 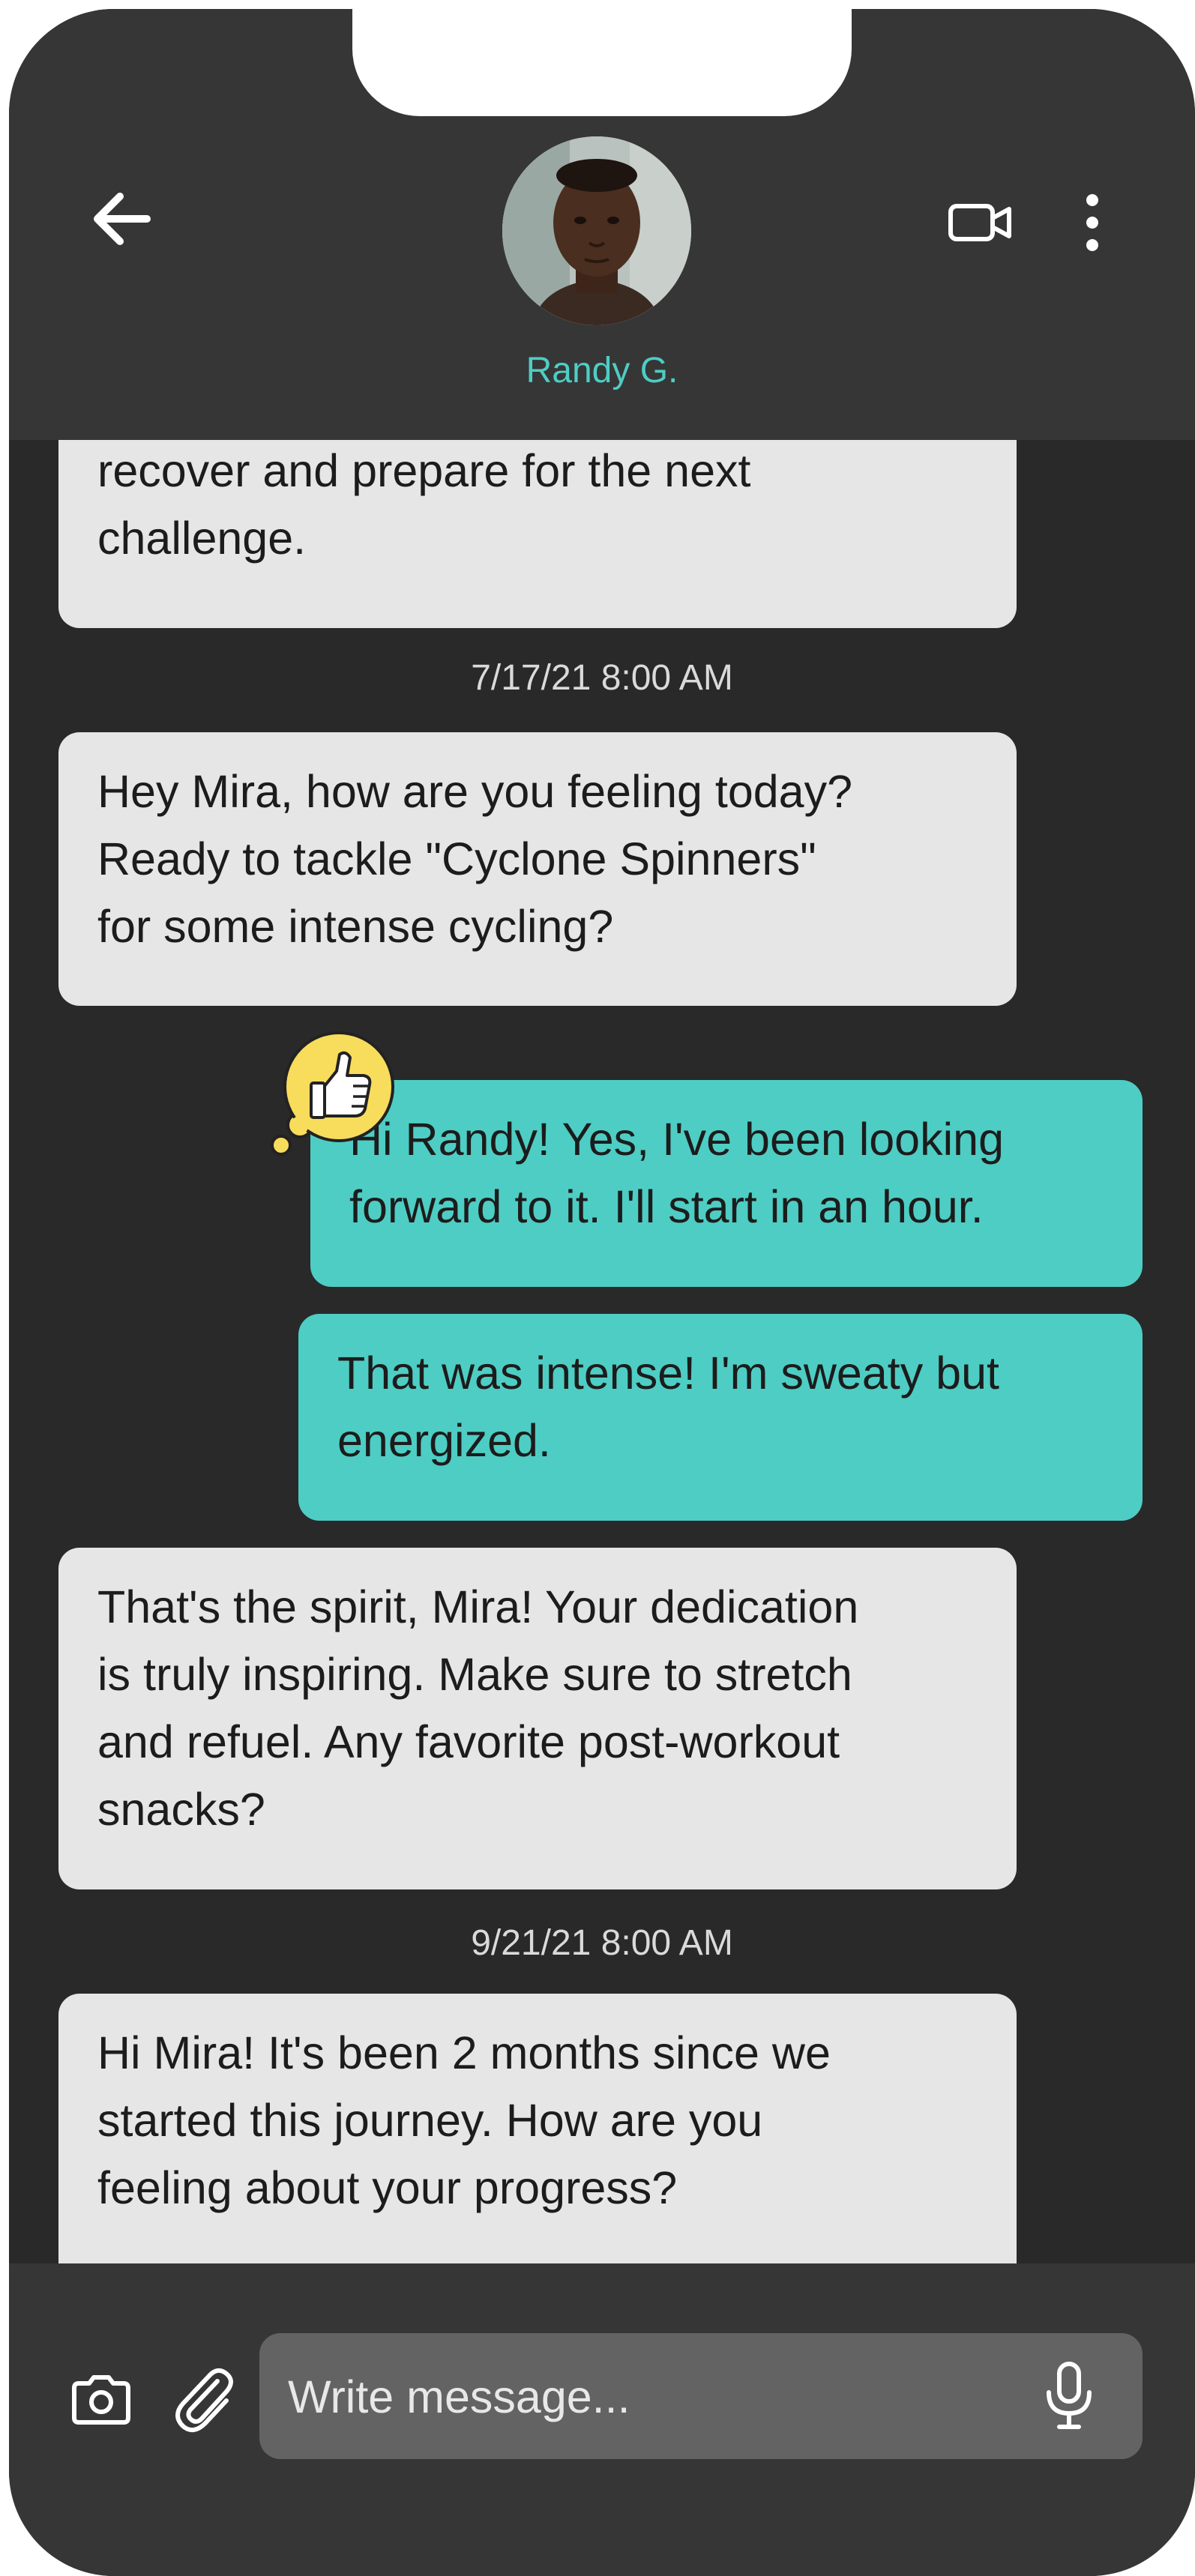 What do you see at coordinates (602, 371) in the screenshot?
I see `contact-name: Randy G.` at bounding box center [602, 371].